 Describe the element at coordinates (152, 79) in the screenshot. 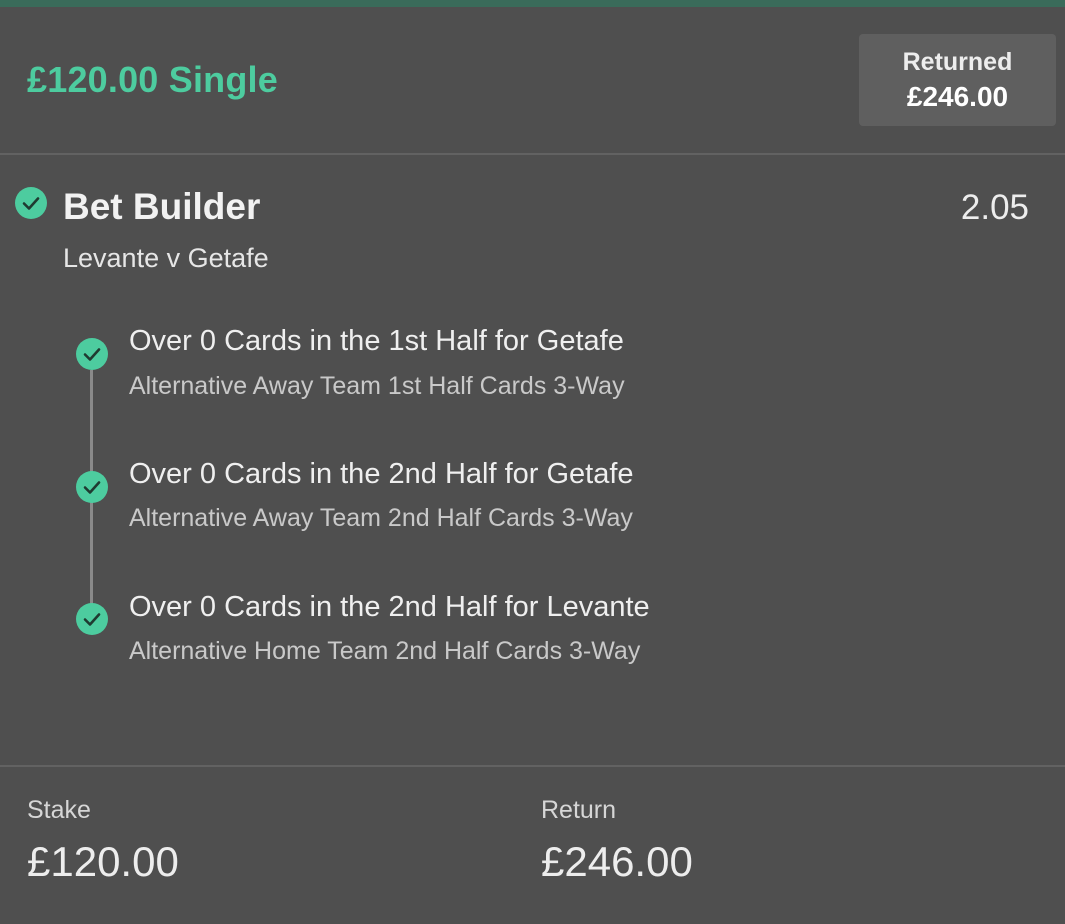

I see `bet-title: £120.00 Single` at that location.